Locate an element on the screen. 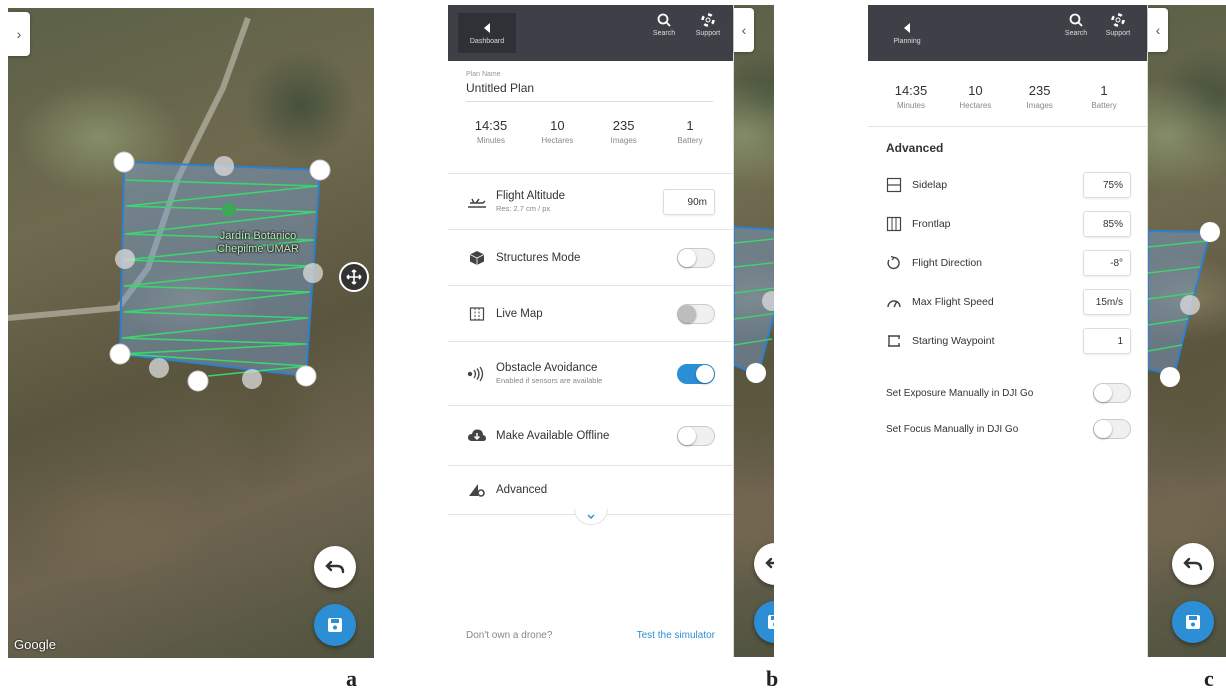  cloud-download-icon is located at coordinates (477, 436).